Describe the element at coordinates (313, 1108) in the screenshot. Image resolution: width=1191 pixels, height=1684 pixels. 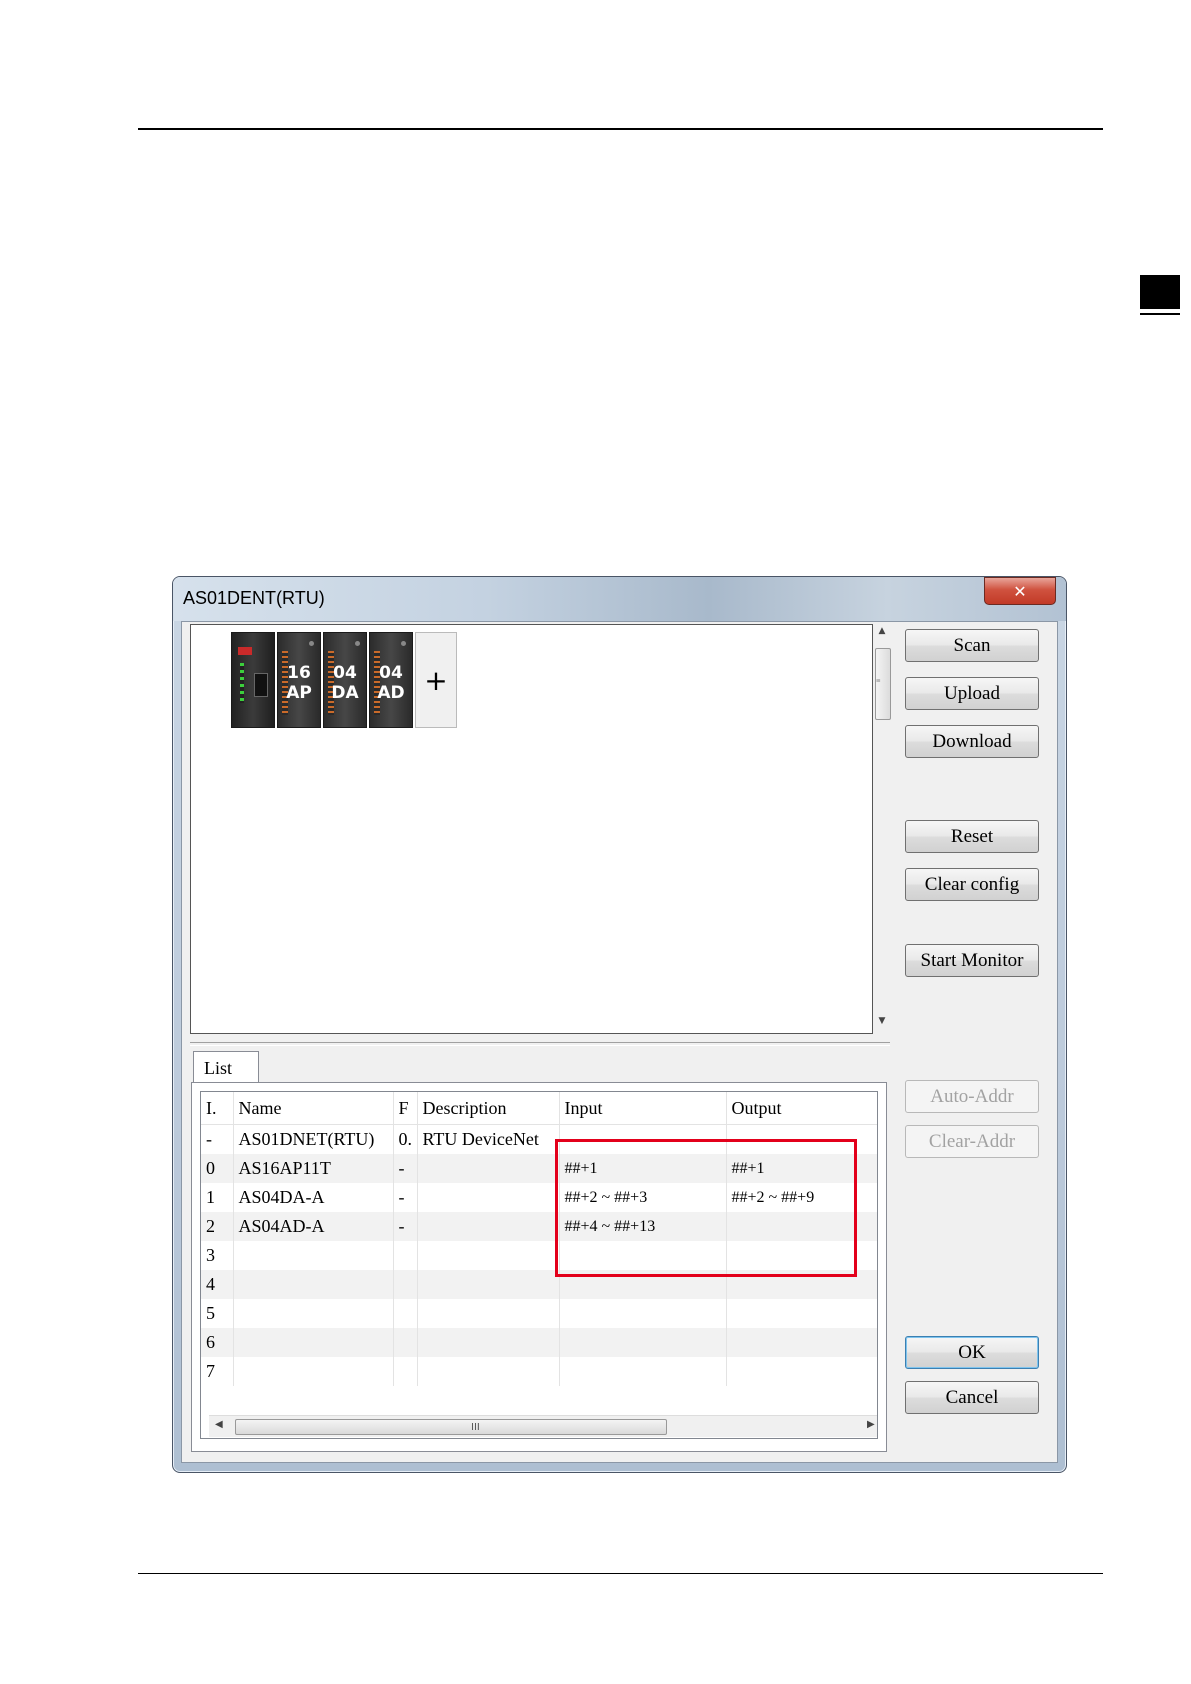
I see `column-header-name: Name` at that location.